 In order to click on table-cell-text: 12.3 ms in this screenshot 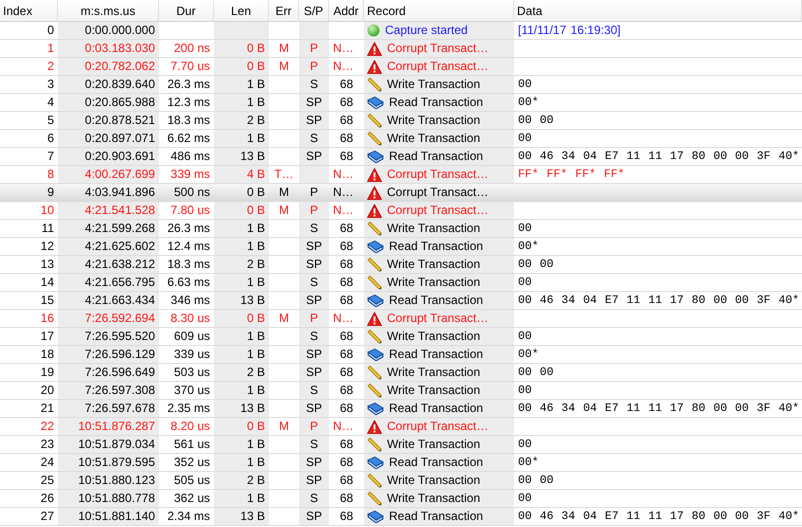, I will do `click(188, 102)`.